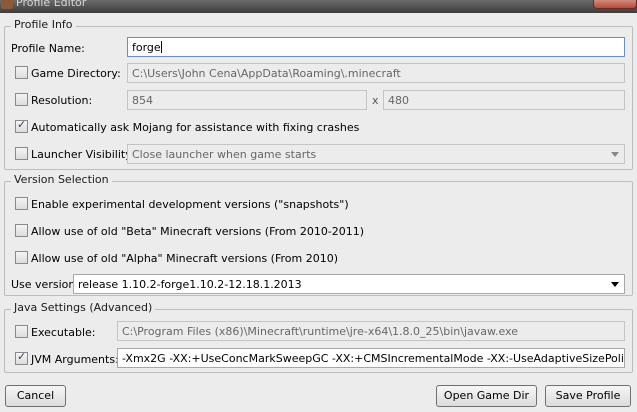 This screenshot has width=637, height=412. Describe the element at coordinates (190, 284) in the screenshot. I see `use-version-value: release 1.10.2-forge1.10.2-12.18.1.2013` at that location.